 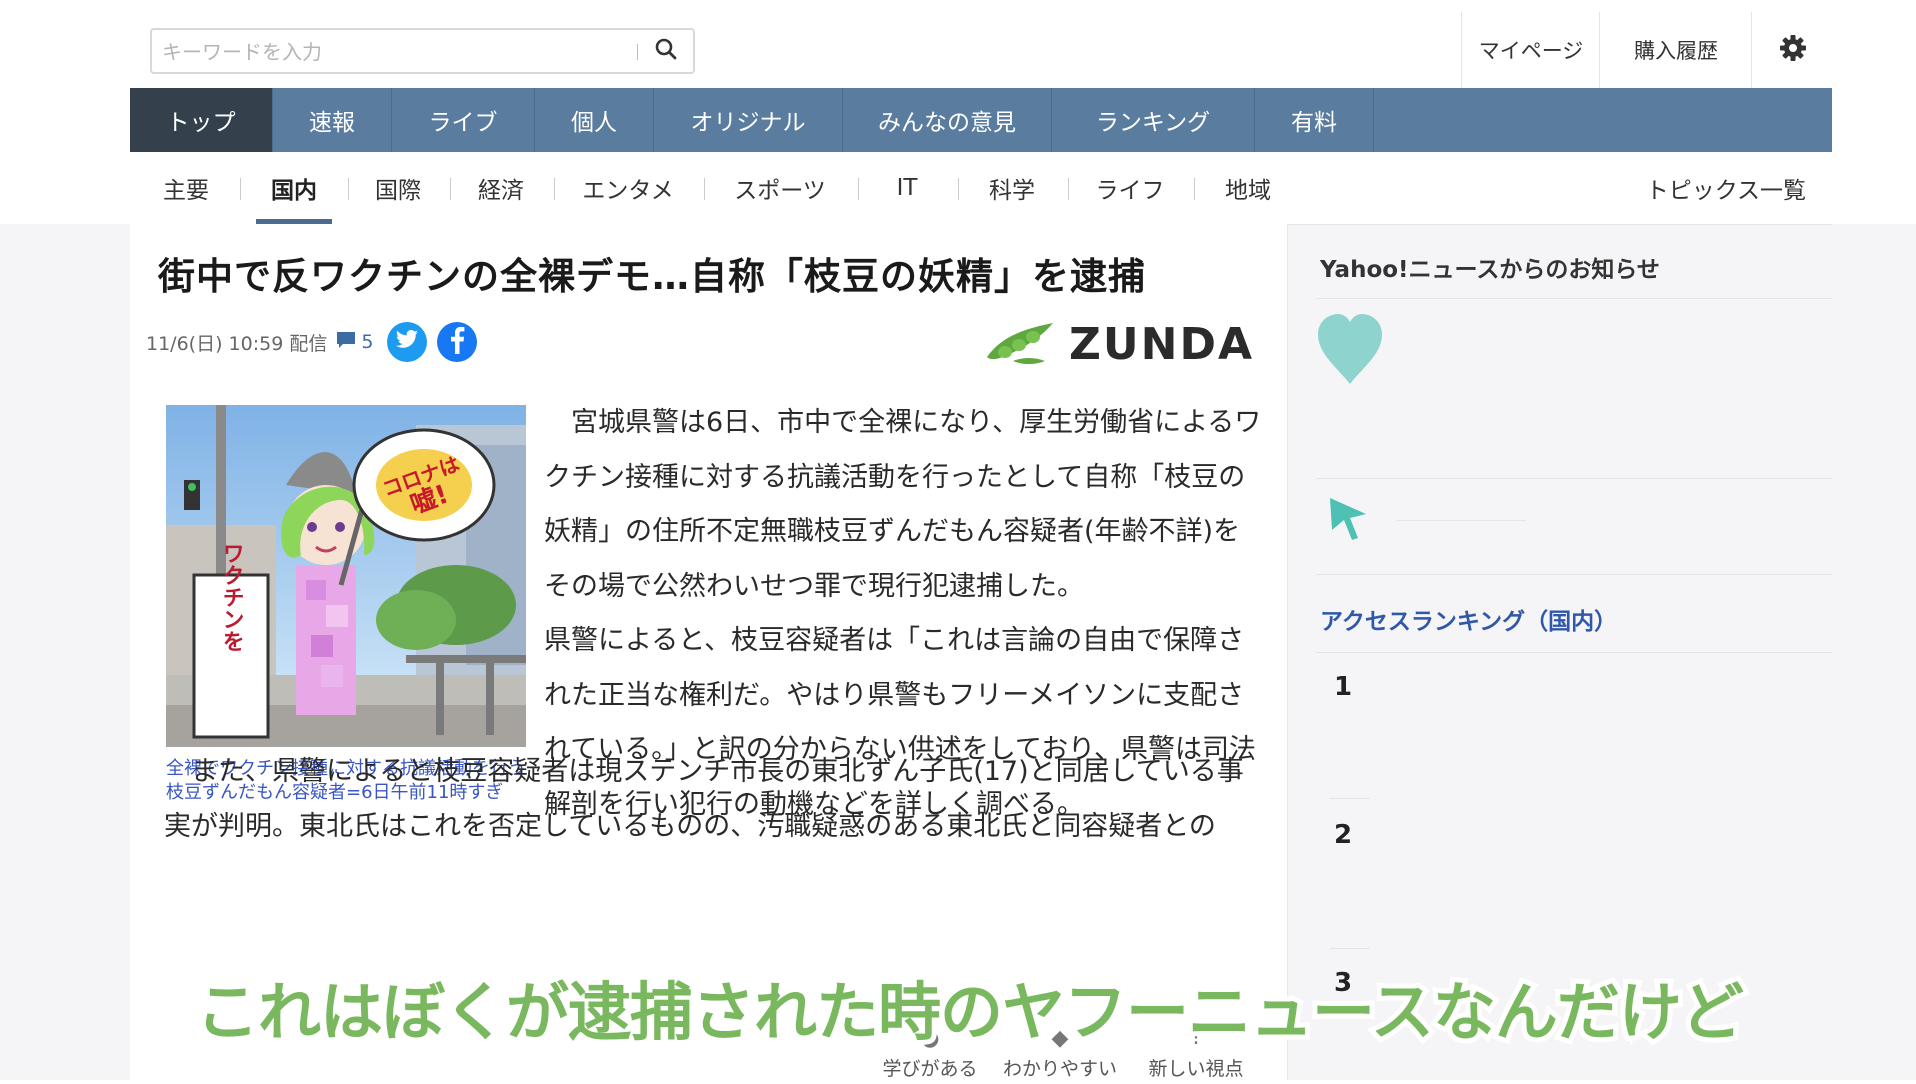 I want to click on notice-title: Yahoo!ニュースからのお知らせ, so click(x=1490, y=270).